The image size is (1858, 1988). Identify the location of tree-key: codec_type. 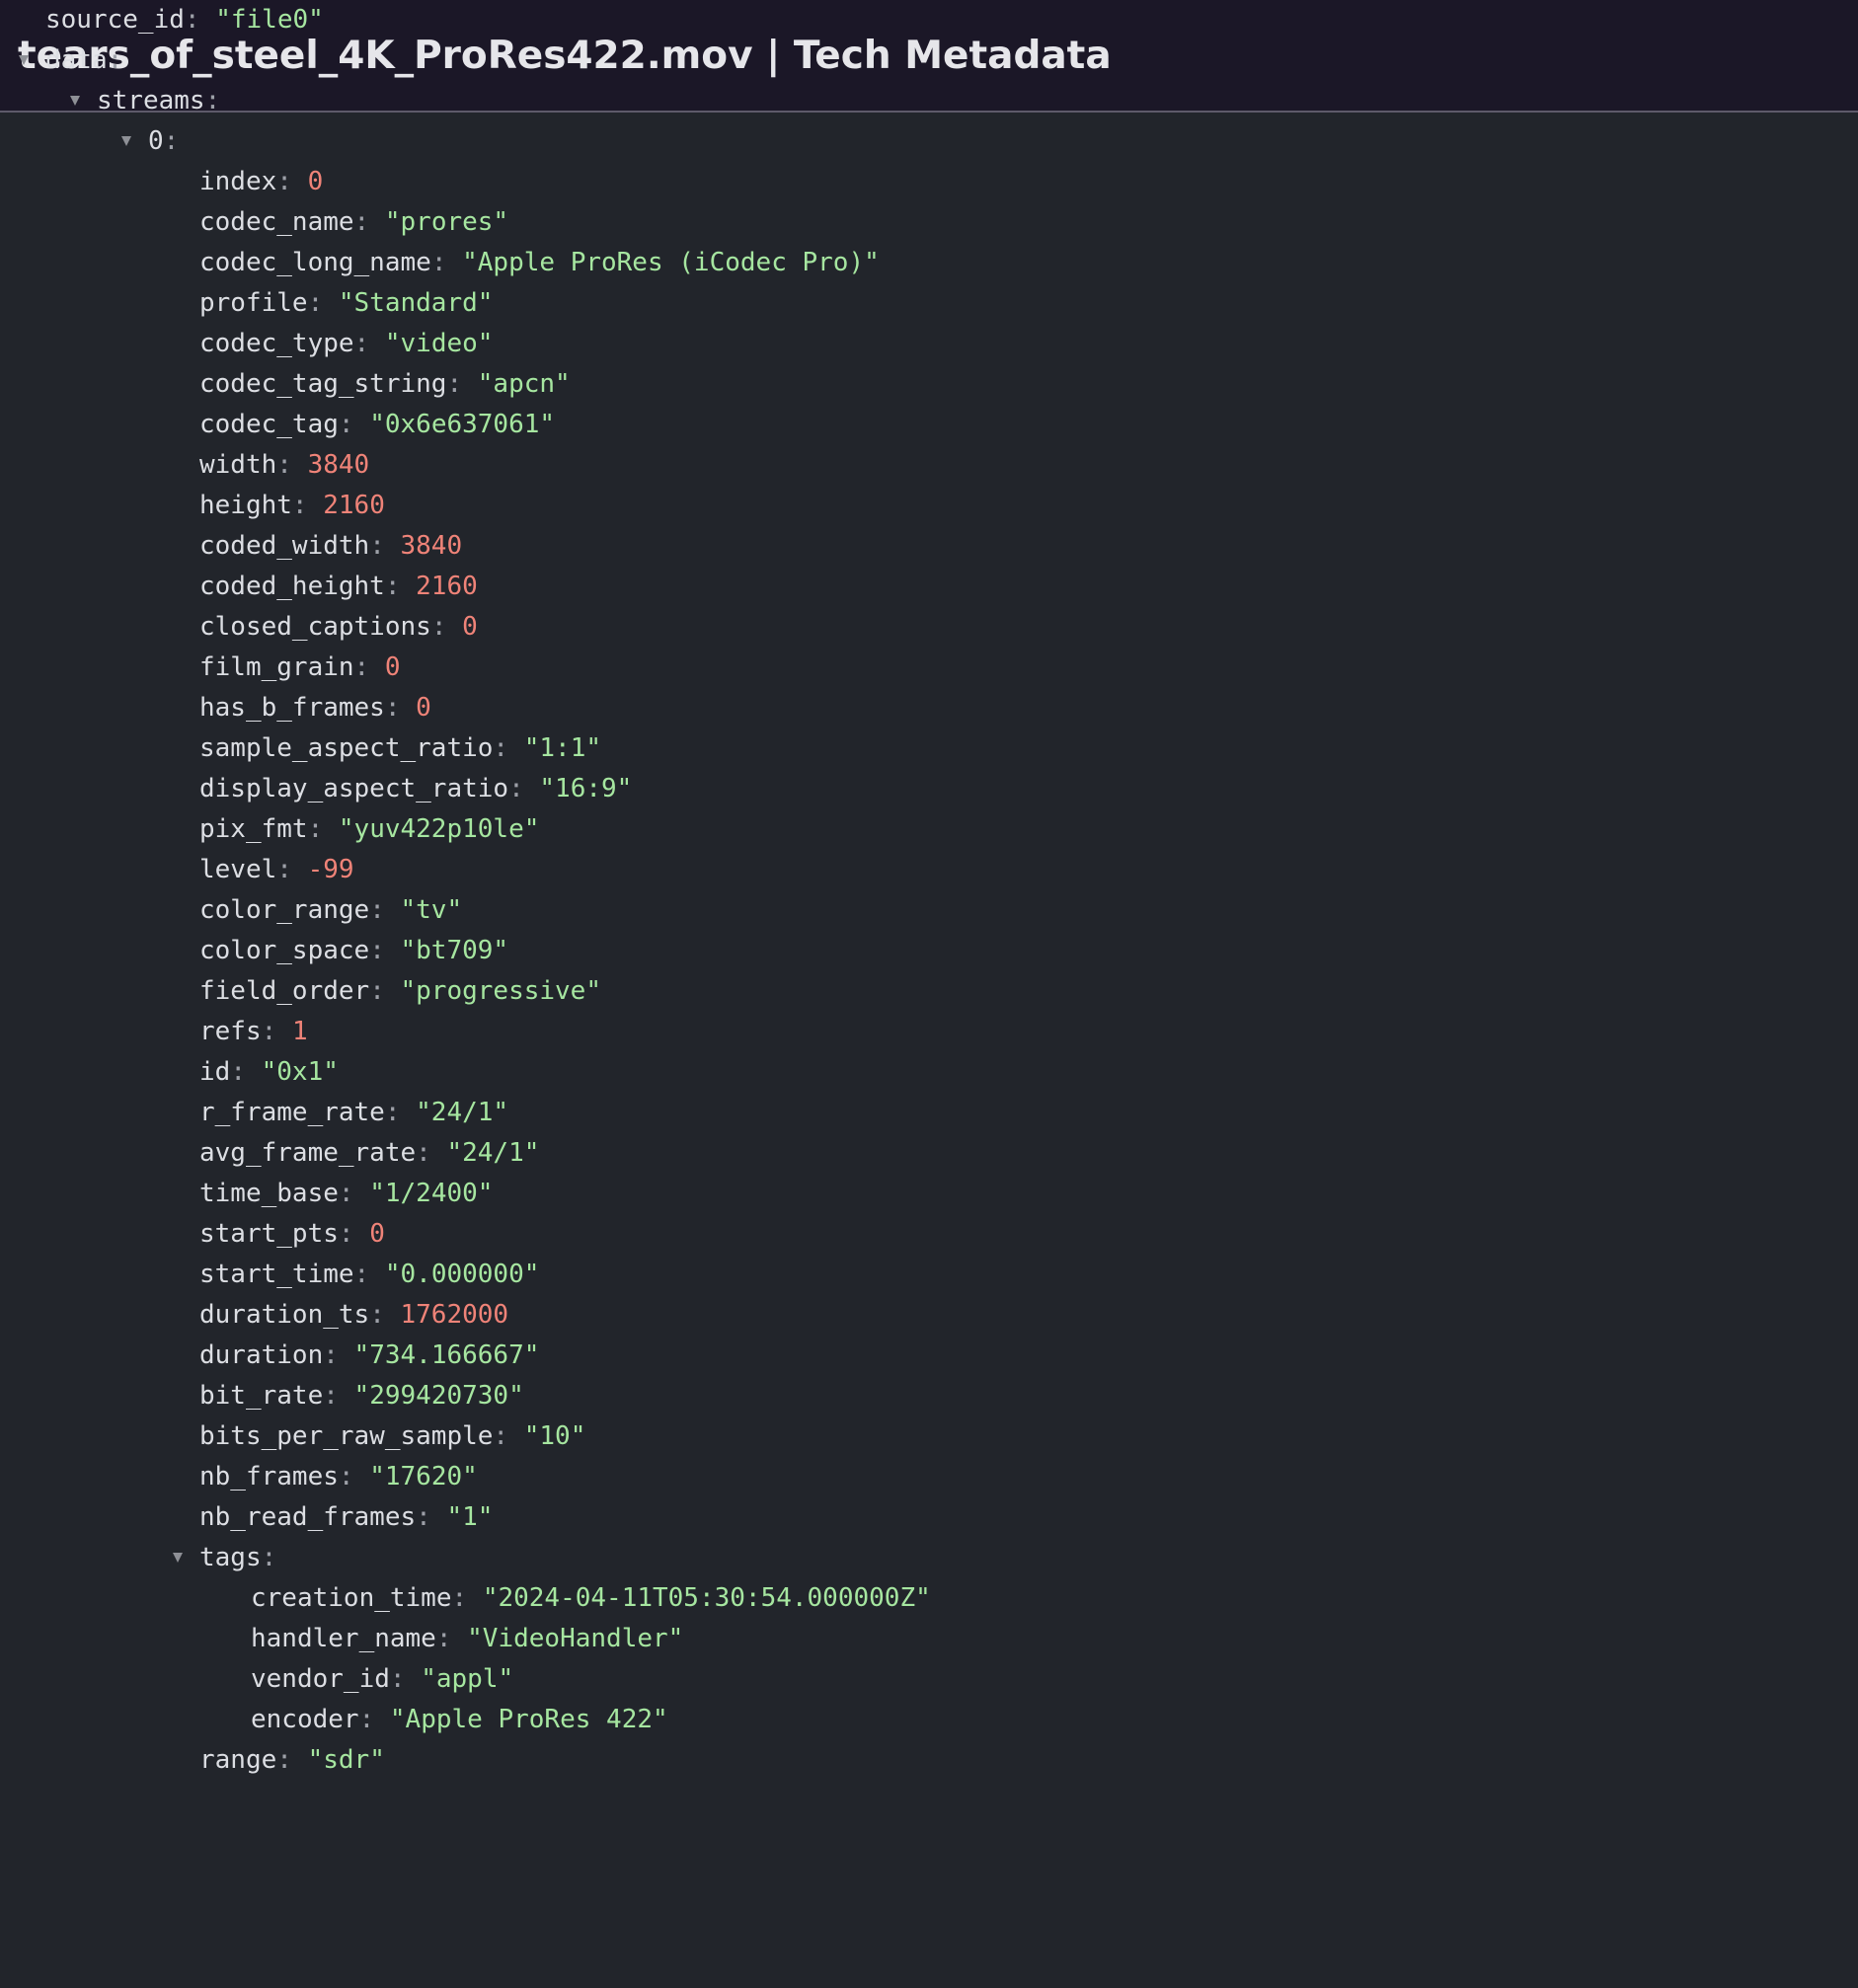
(276, 343).